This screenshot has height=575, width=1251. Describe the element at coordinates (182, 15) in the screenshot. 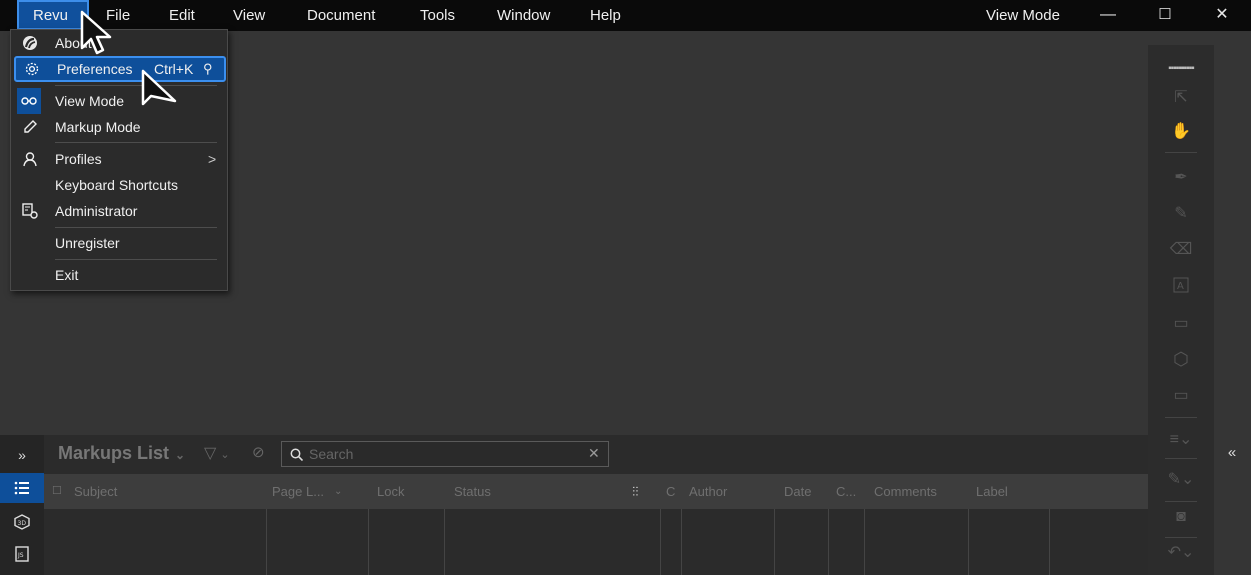

I see `menu-edit: Edit` at that location.